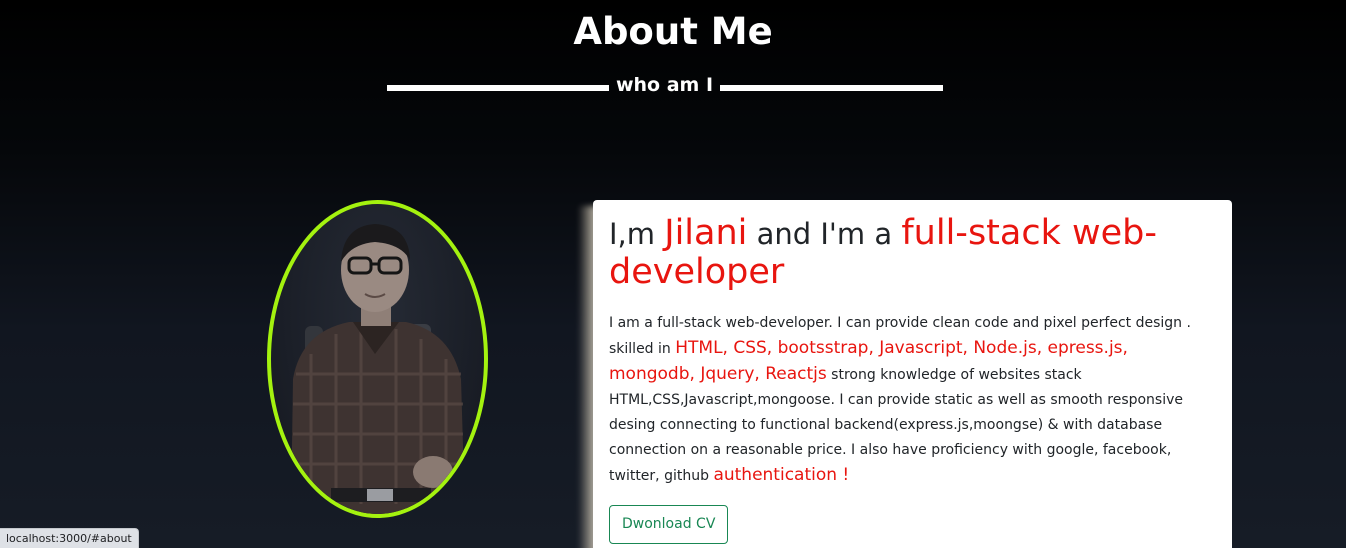 This screenshot has width=1346, height=548. What do you see at coordinates (781, 475) in the screenshot?
I see `auth-highlight: authentication !` at bounding box center [781, 475].